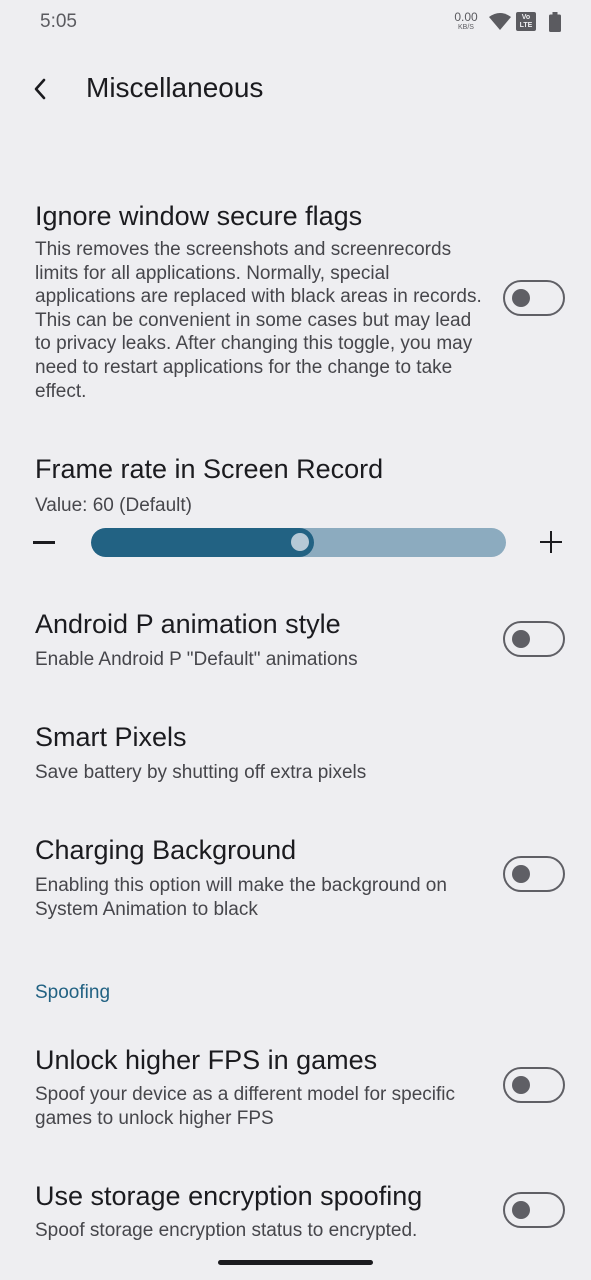  I want to click on charging-background-switch, so click(534, 874).